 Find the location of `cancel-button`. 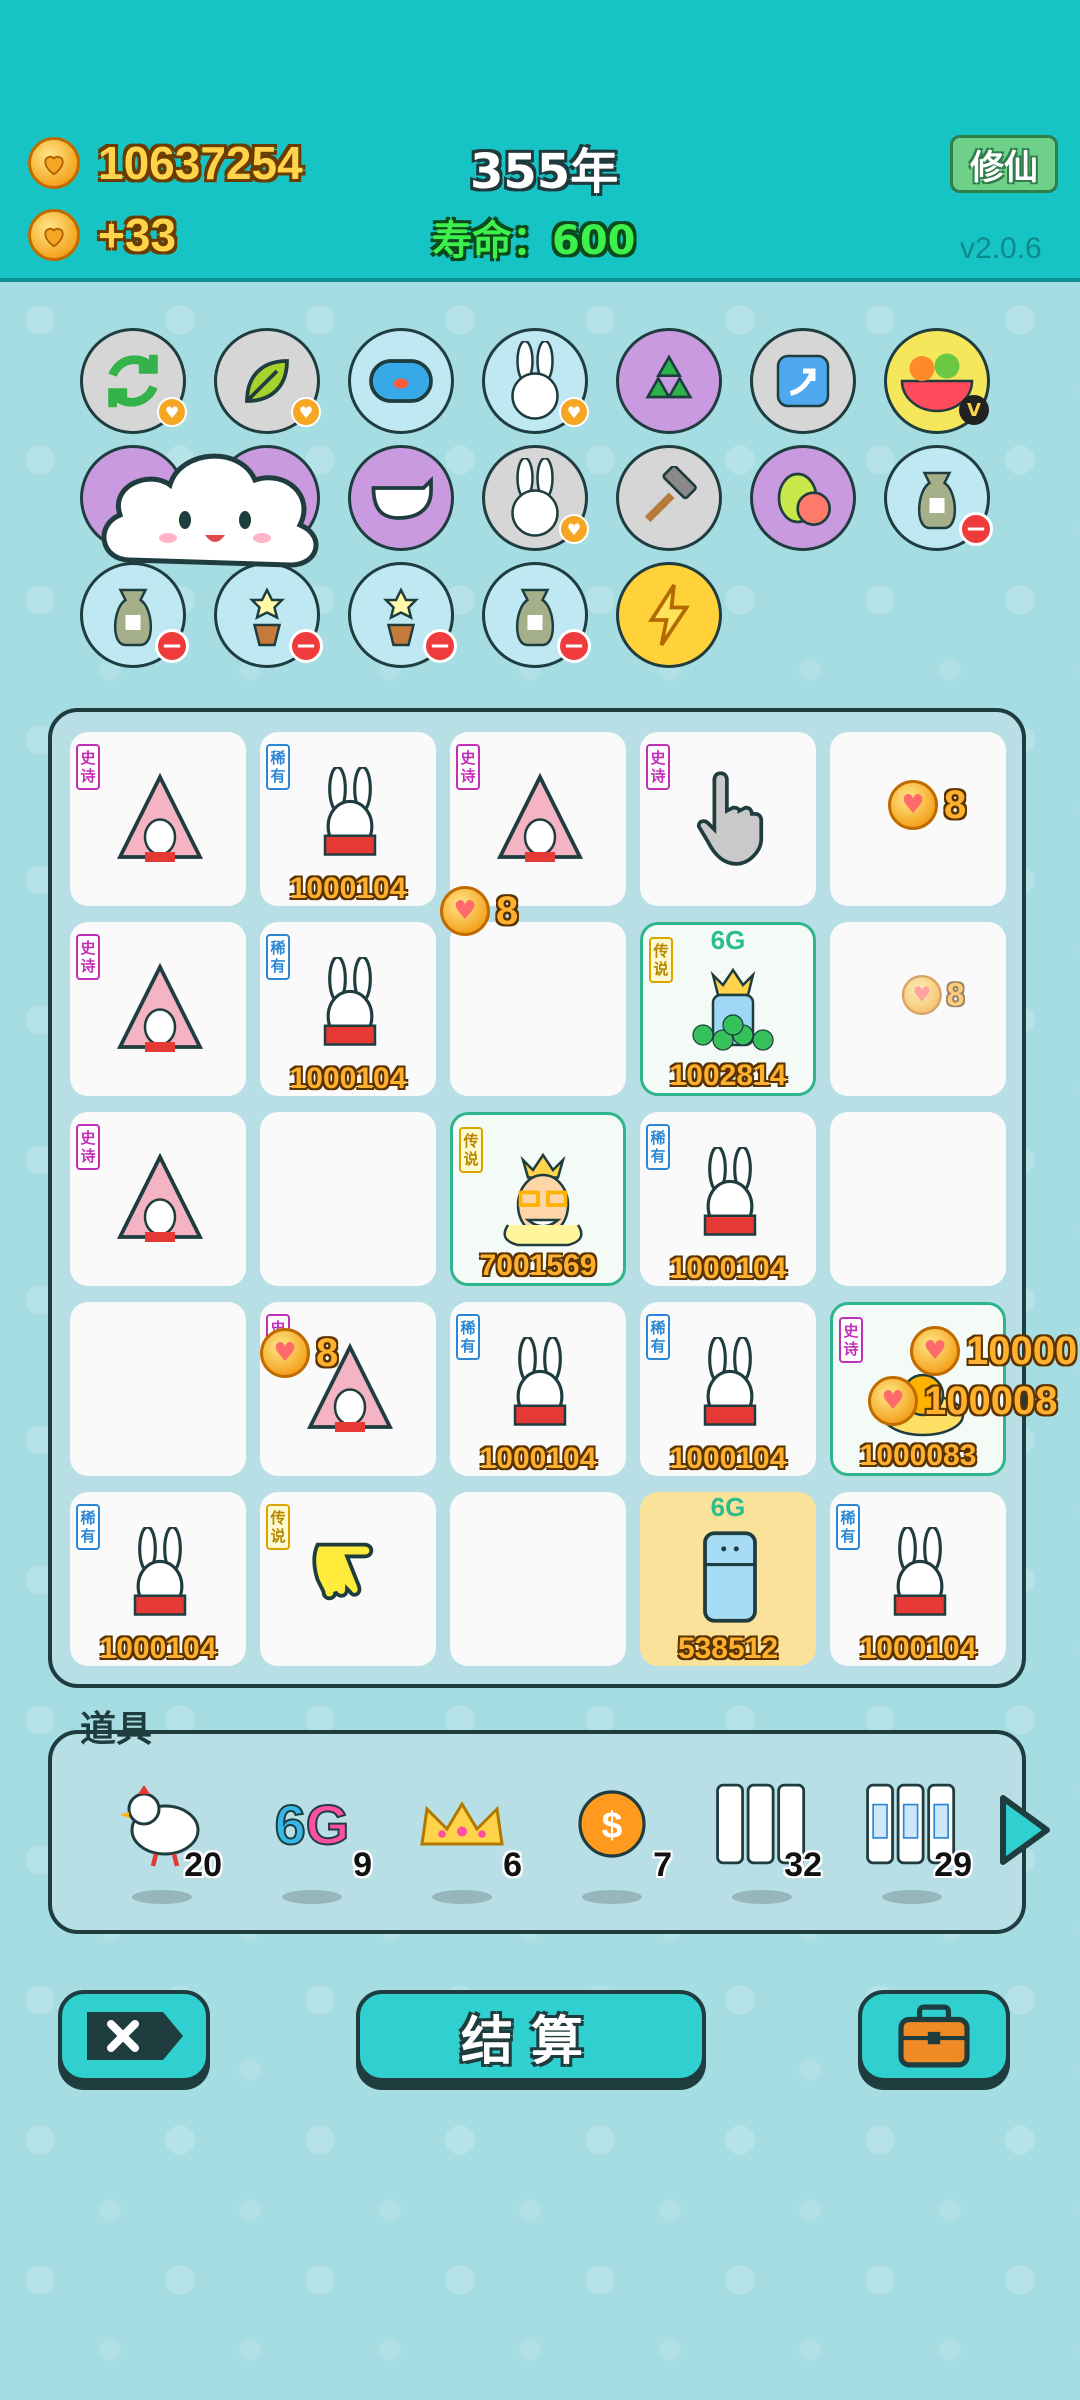

cancel-button is located at coordinates (134, 2036).